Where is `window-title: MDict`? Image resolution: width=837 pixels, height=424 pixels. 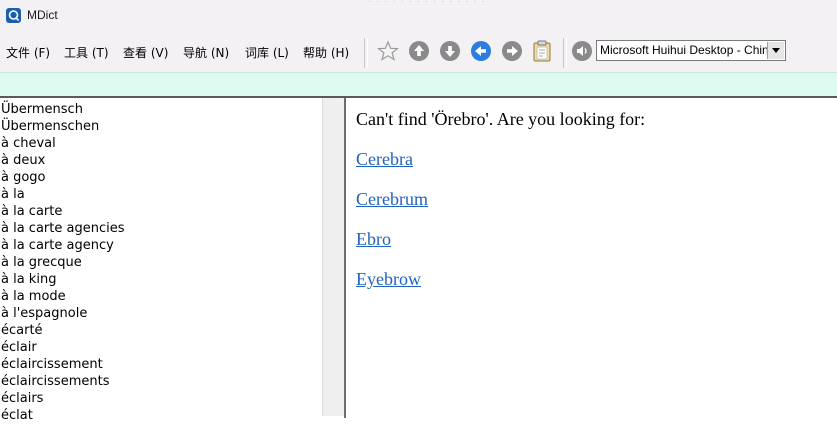 window-title: MDict is located at coordinates (42, 15).